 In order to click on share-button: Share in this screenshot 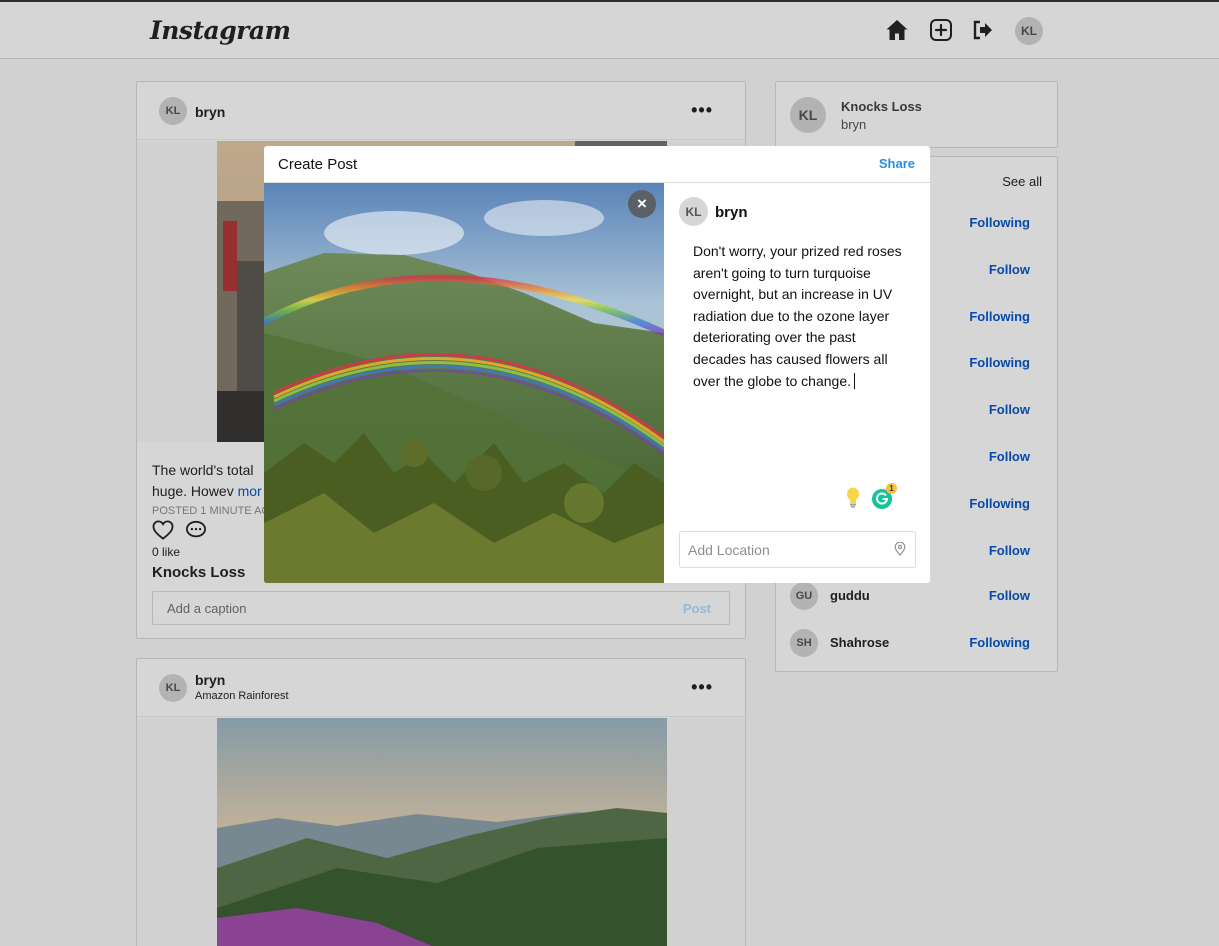, I will do `click(897, 163)`.